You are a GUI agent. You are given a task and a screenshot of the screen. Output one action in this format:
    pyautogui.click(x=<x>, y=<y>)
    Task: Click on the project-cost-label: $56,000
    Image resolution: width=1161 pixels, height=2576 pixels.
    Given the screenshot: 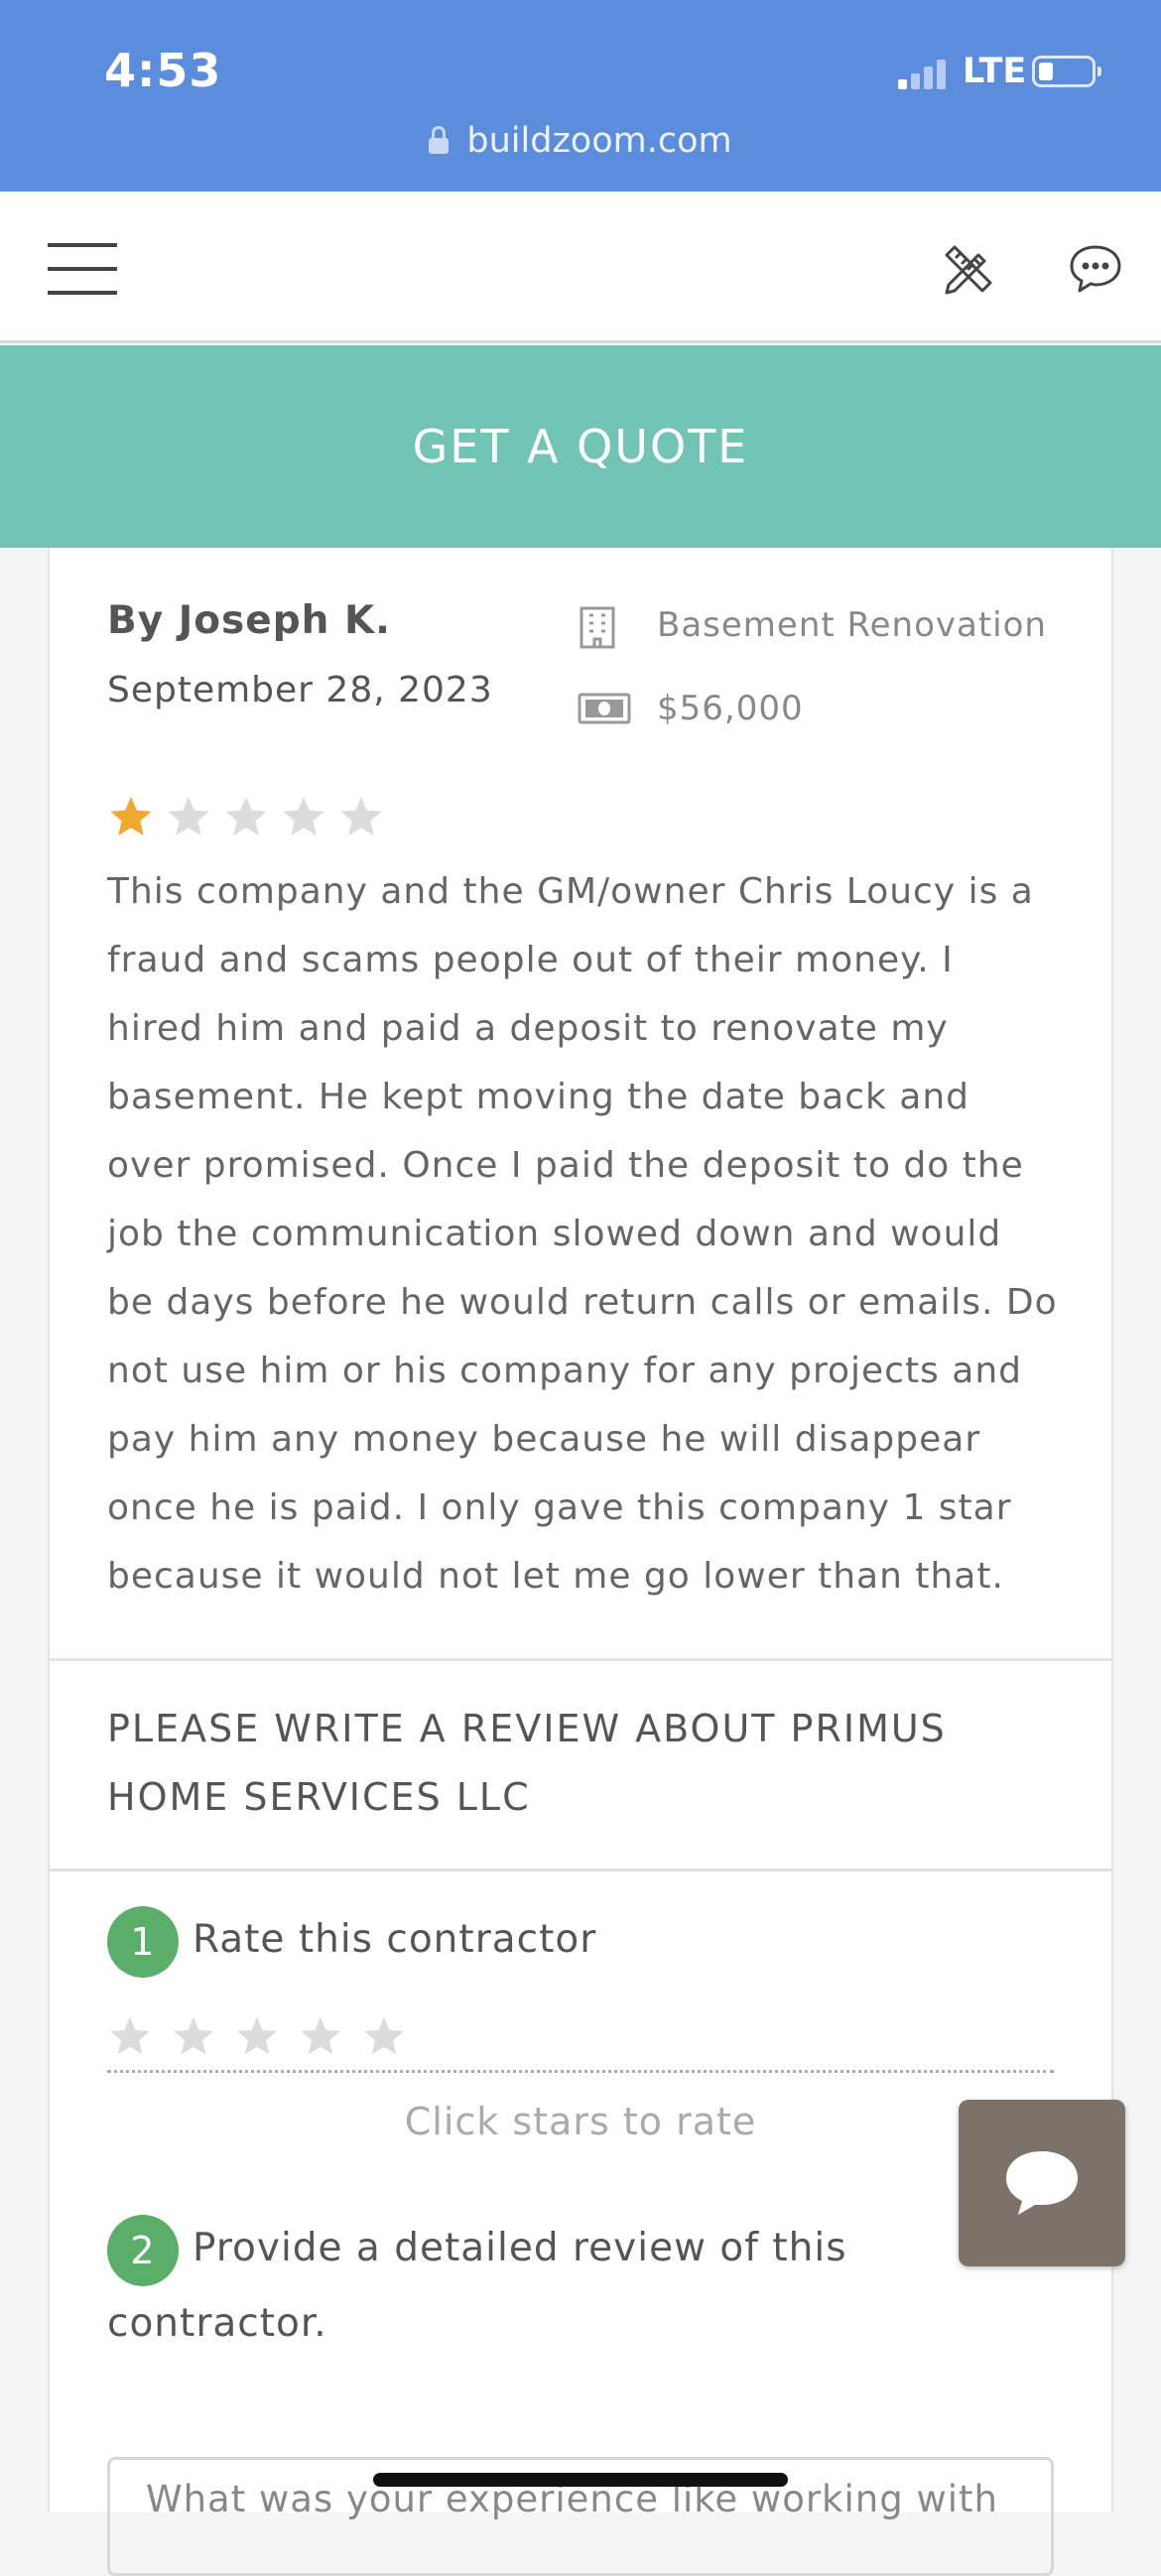 What is the action you would take?
    pyautogui.click(x=730, y=708)
    